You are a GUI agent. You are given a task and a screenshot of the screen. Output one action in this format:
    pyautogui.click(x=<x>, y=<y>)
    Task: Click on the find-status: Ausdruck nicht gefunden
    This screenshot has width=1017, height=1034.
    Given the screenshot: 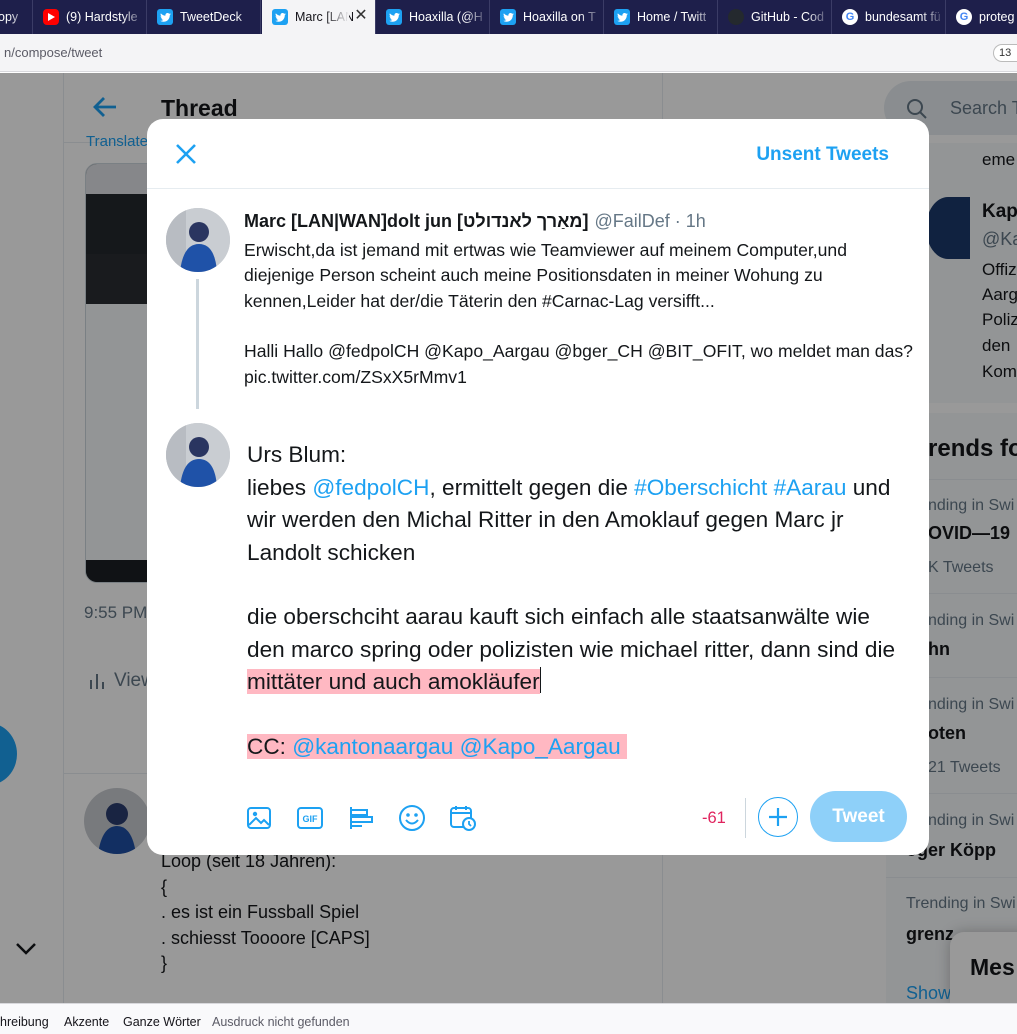 What is the action you would take?
    pyautogui.click(x=281, y=1022)
    